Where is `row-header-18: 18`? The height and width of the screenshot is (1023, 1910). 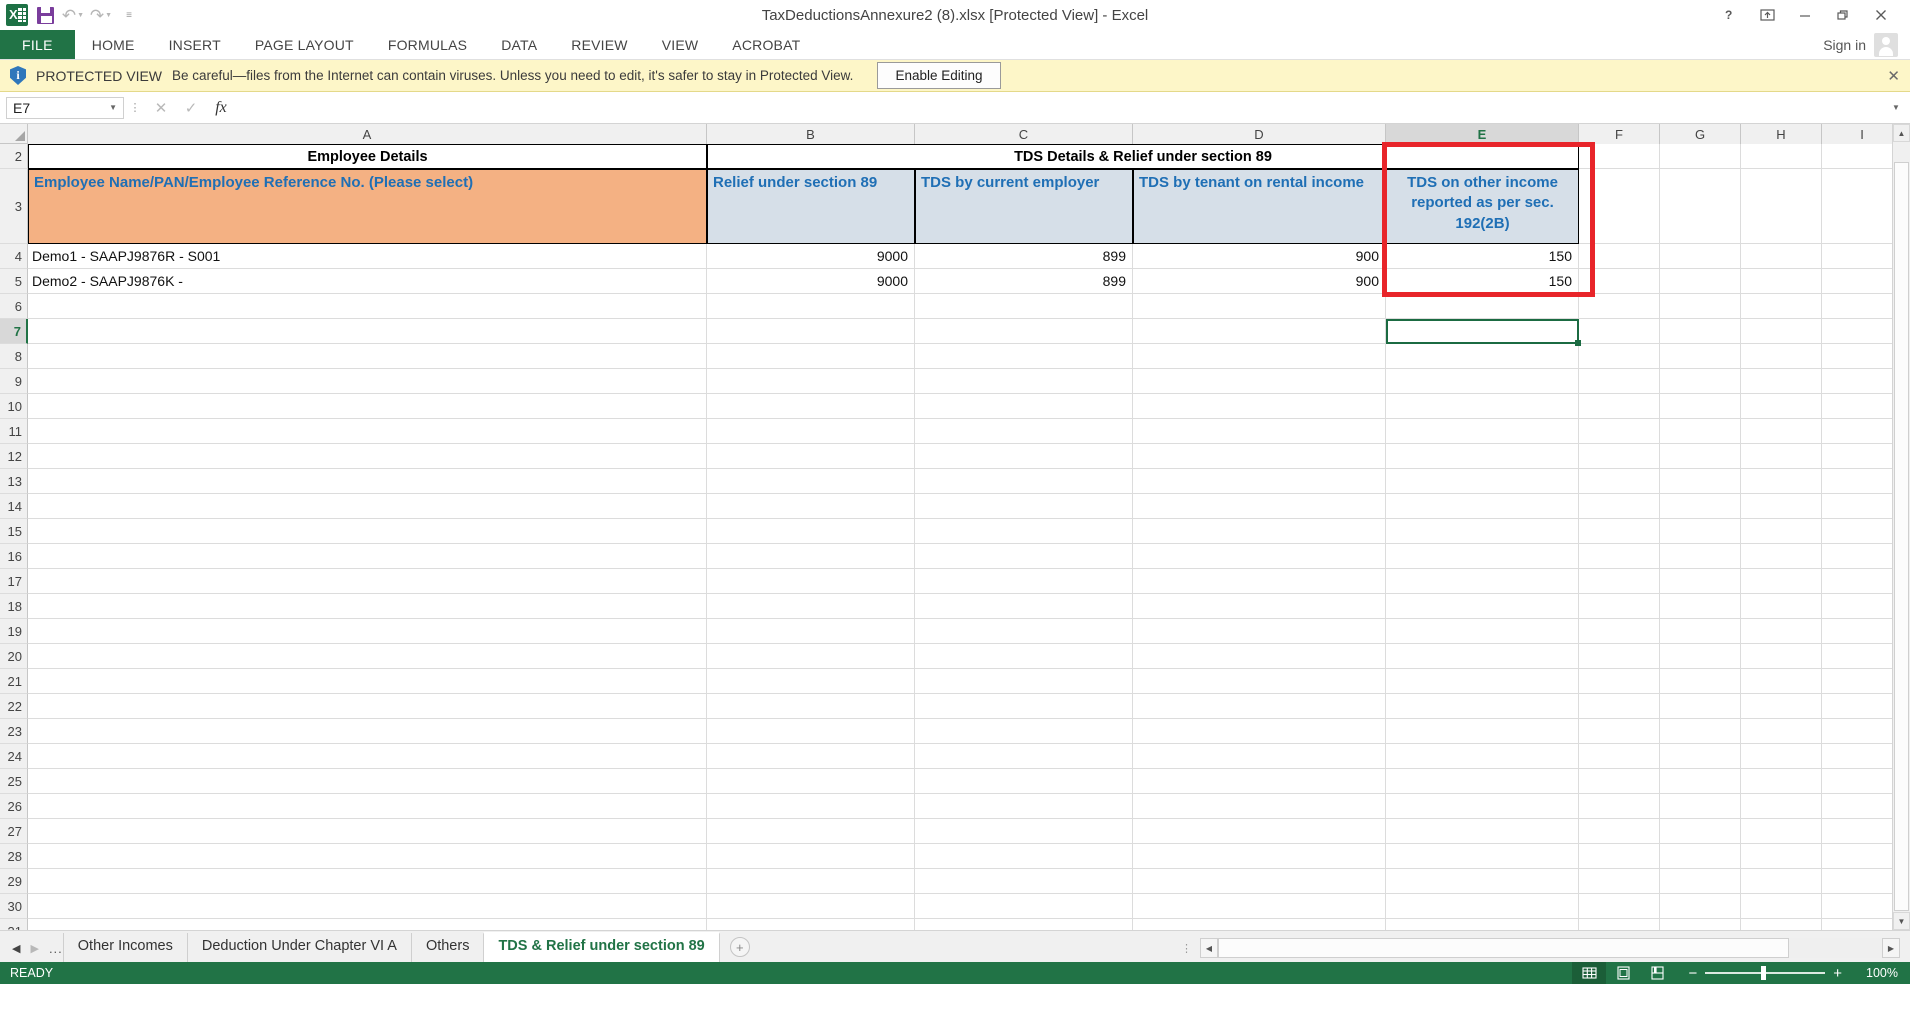
row-header-18: 18 is located at coordinates (14, 606).